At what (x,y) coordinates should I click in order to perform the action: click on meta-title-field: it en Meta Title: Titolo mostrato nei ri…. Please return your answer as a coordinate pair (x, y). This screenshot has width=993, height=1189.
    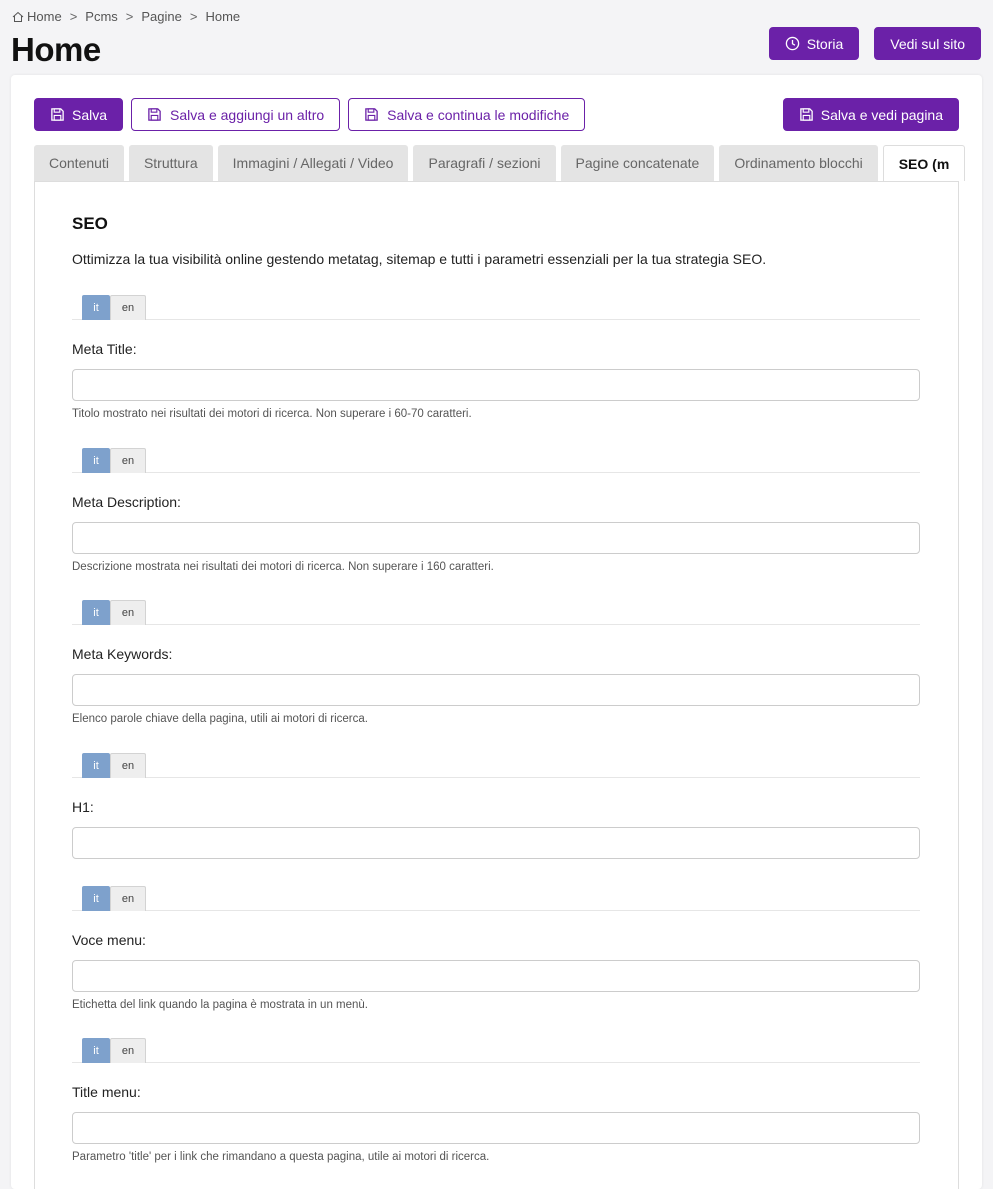
    Looking at the image, I should click on (496, 357).